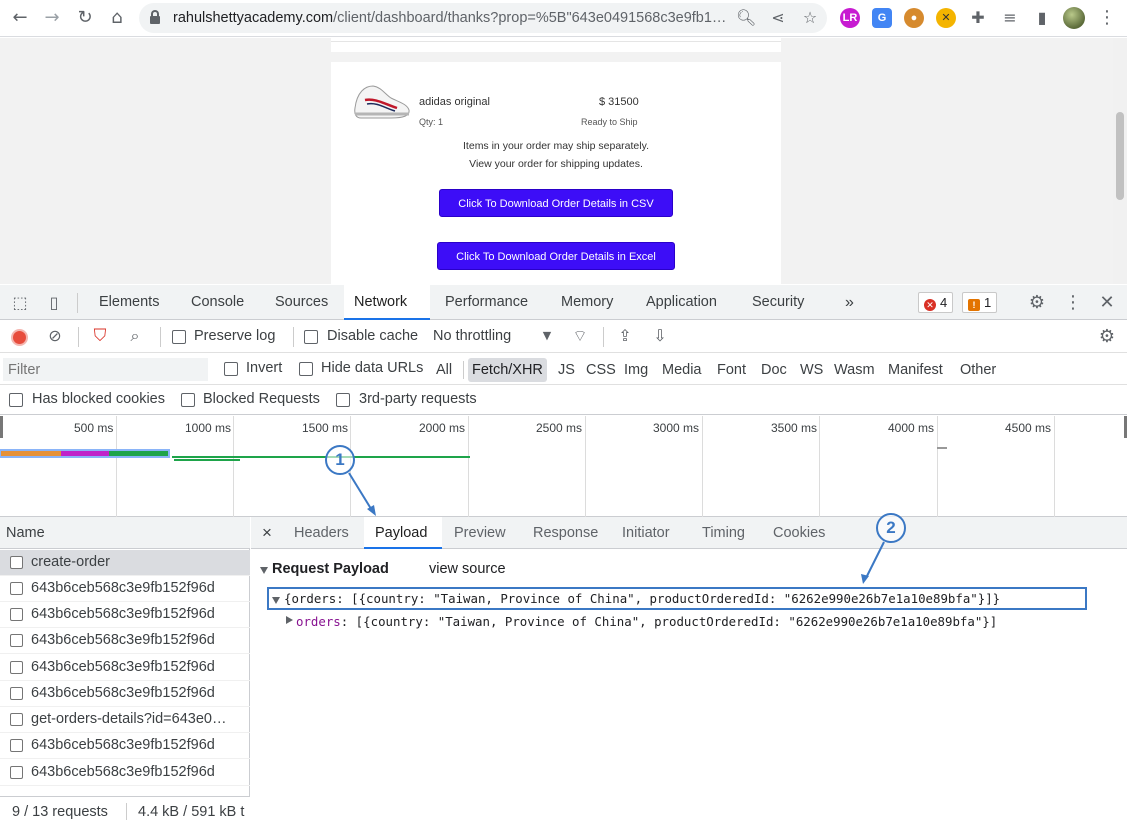  Describe the element at coordinates (914, 18) in the screenshot. I see `cookie-extension-icon: ●` at that location.